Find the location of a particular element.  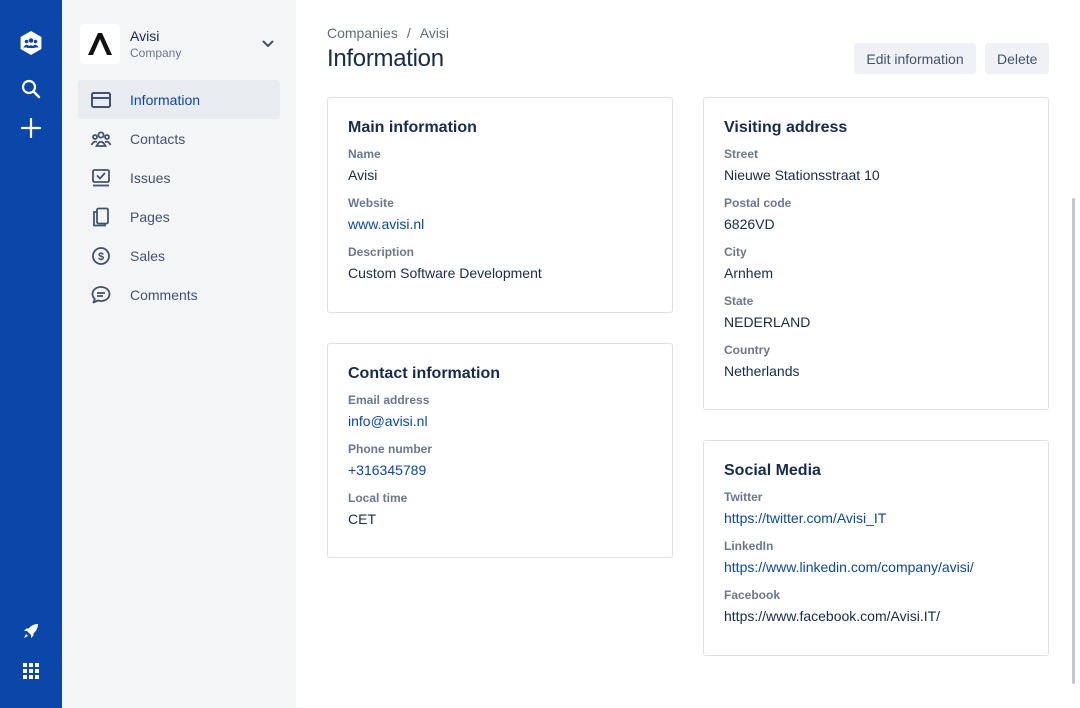

email-label: Email address is located at coordinates (389, 400).